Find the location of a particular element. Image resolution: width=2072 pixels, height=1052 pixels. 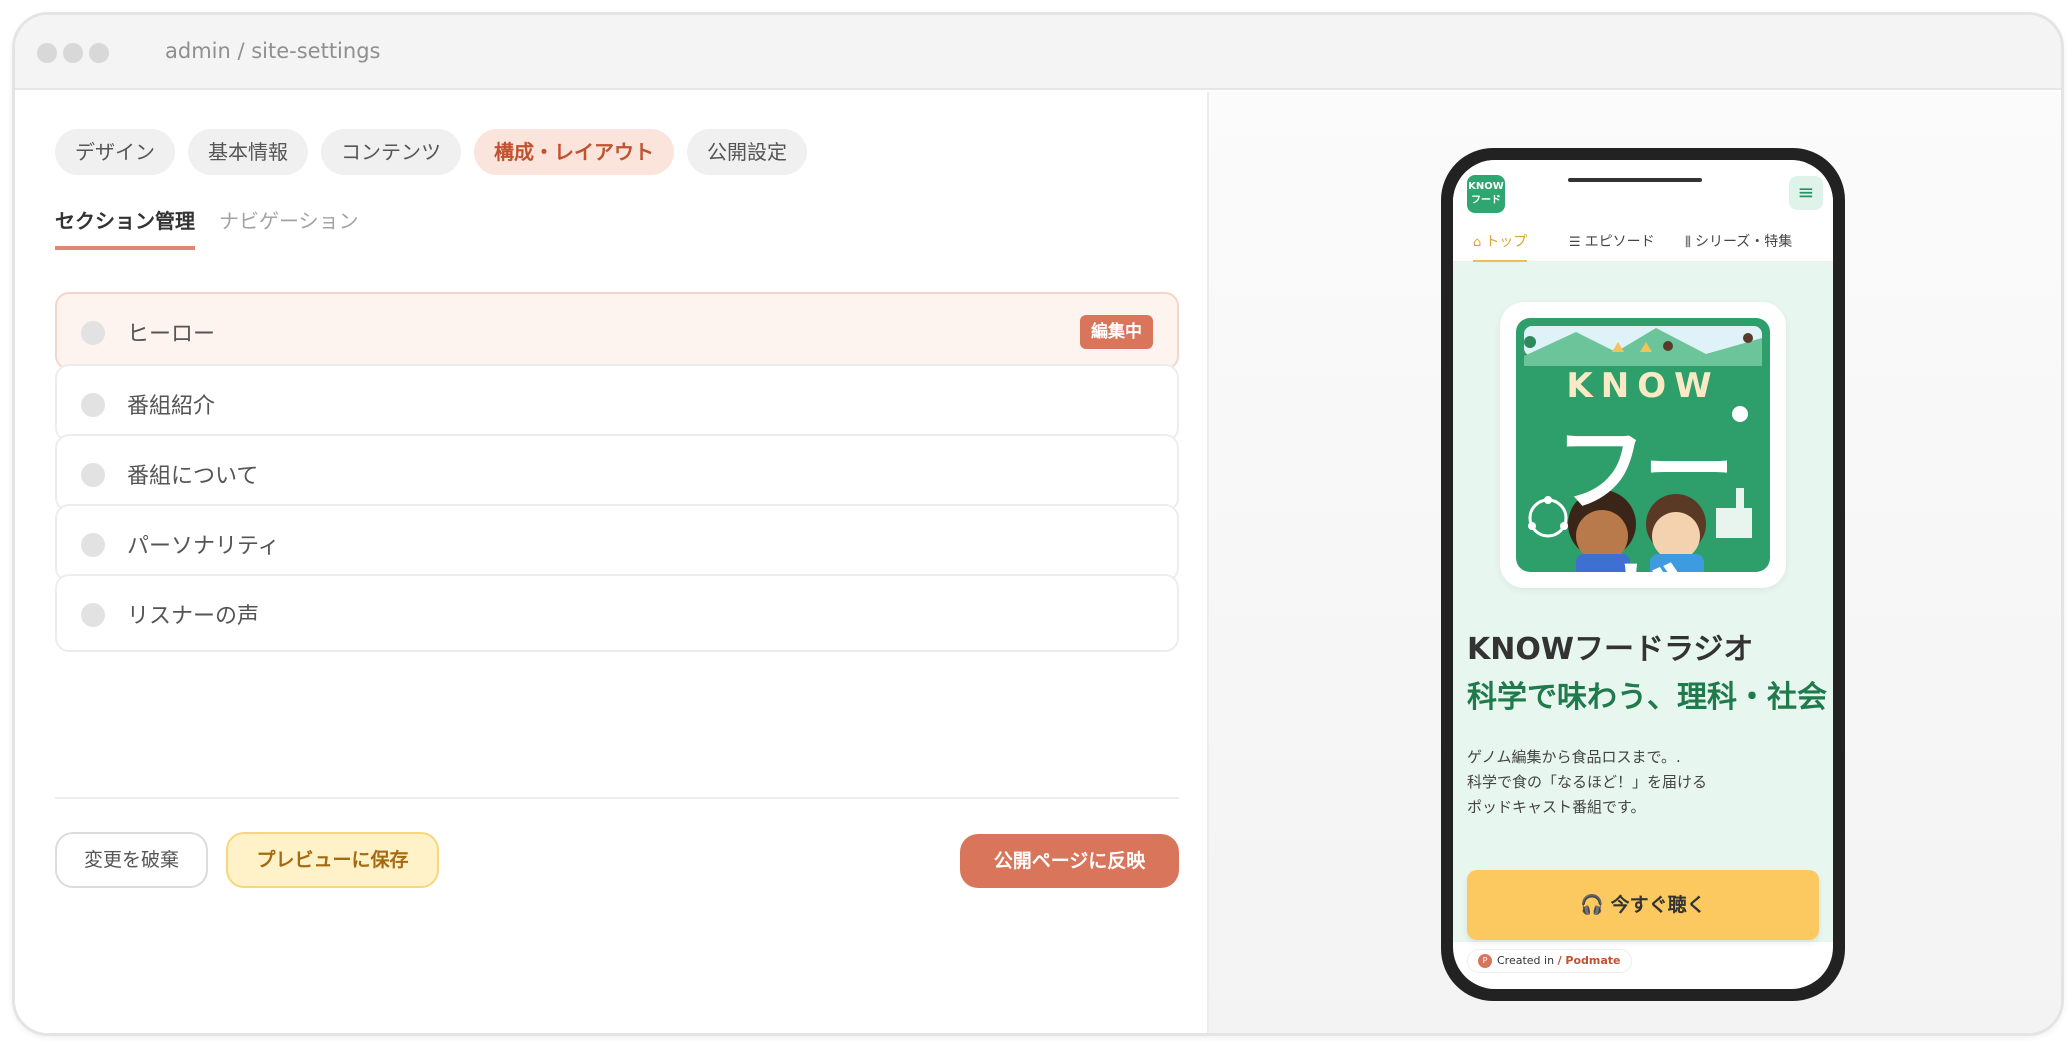

window-maximize-dot is located at coordinates (99, 53).